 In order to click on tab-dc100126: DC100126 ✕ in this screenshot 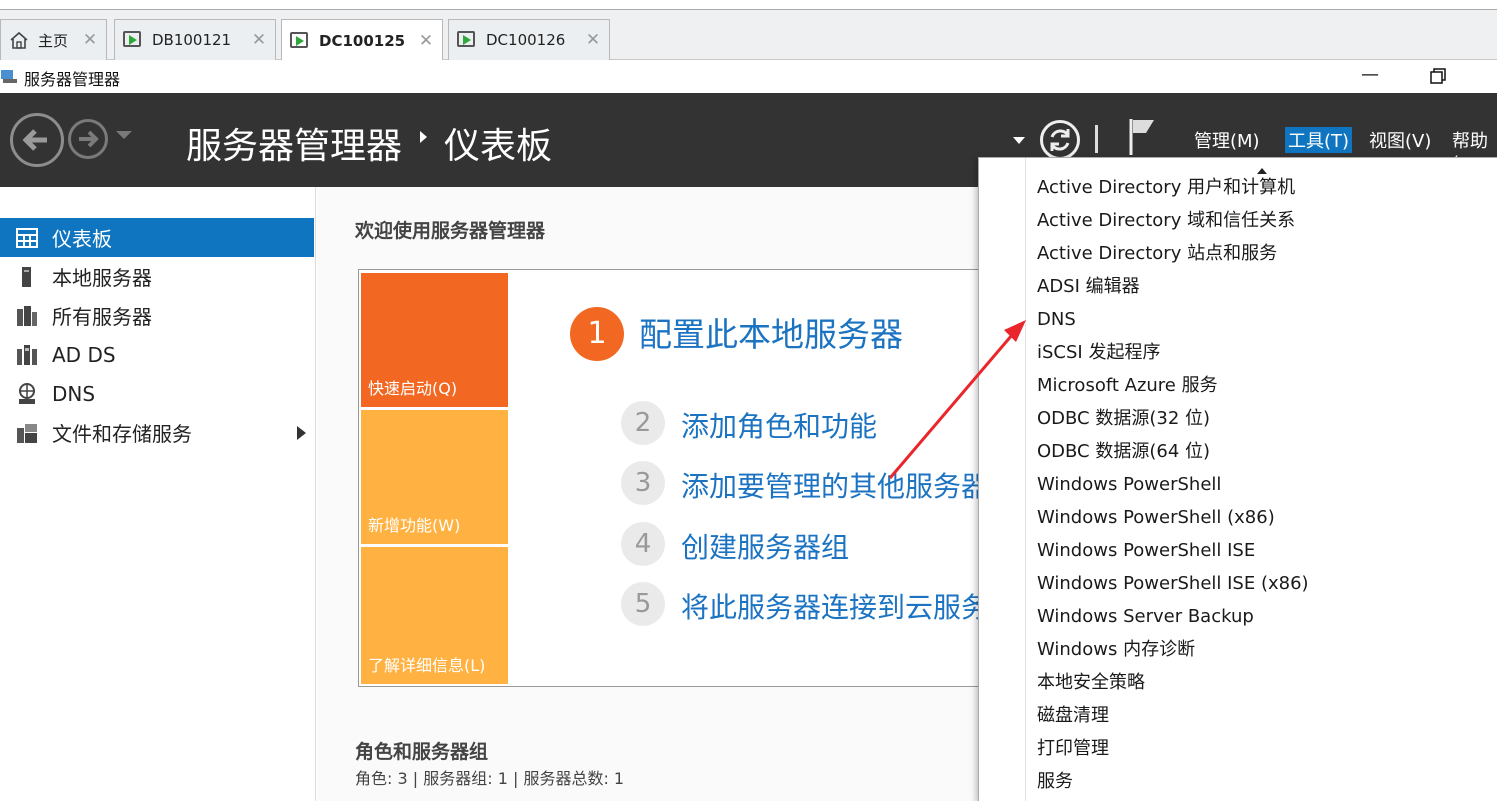, I will do `click(529, 39)`.